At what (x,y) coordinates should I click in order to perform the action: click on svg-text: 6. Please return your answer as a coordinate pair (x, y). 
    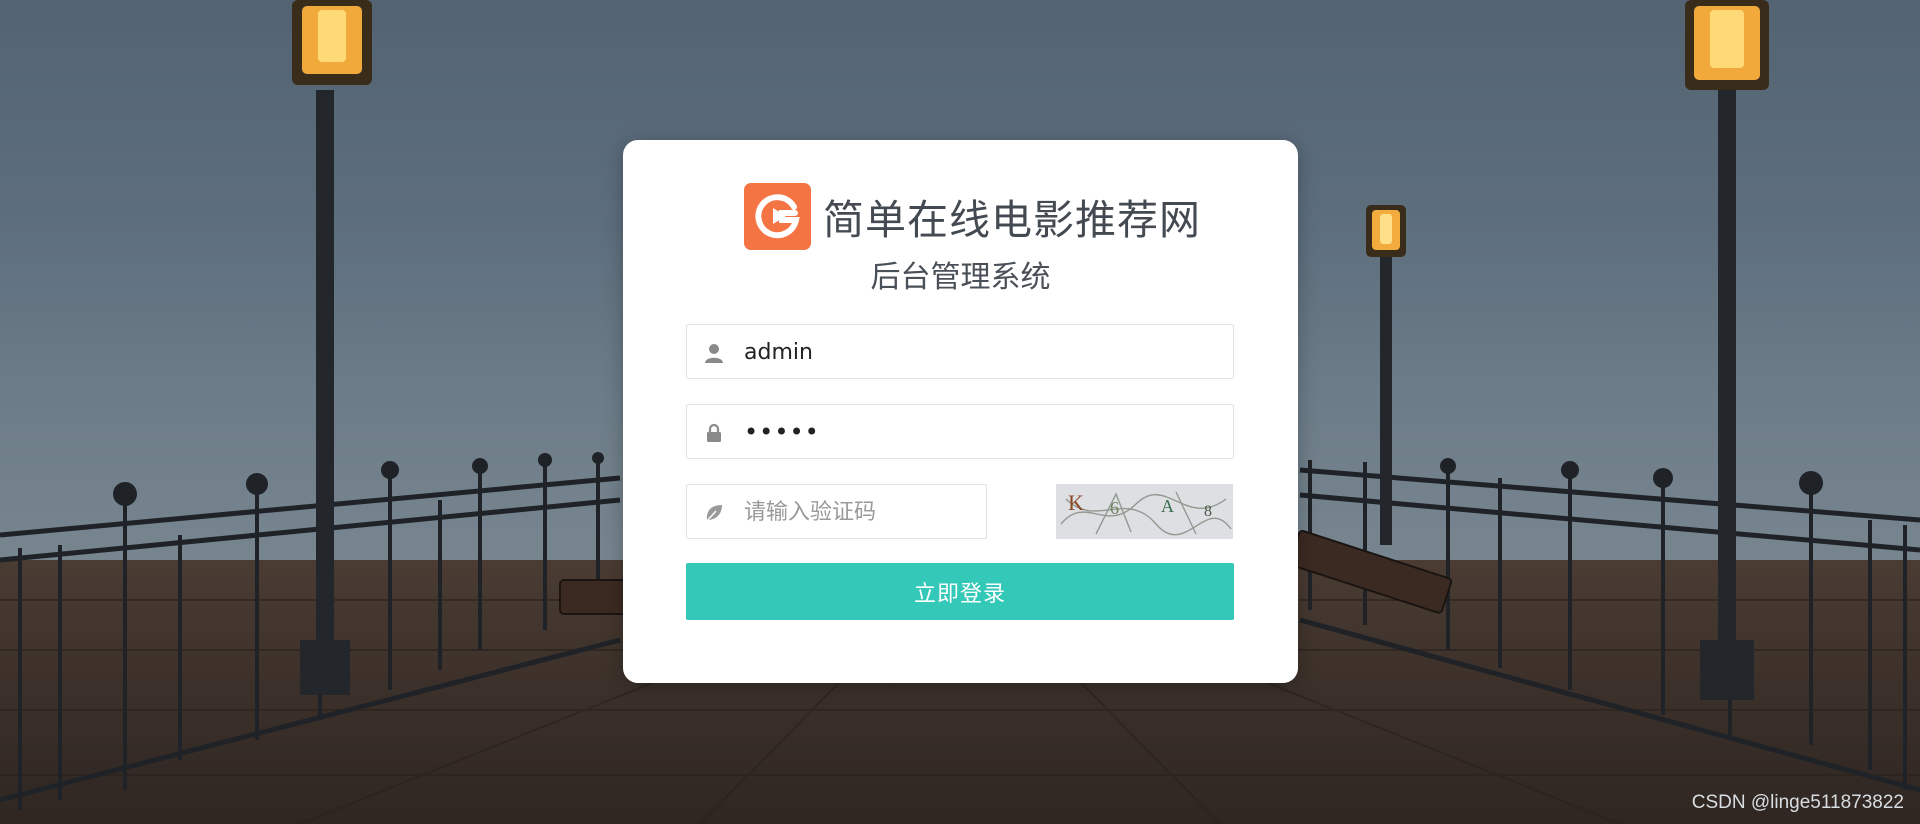
    Looking at the image, I should click on (1114, 508).